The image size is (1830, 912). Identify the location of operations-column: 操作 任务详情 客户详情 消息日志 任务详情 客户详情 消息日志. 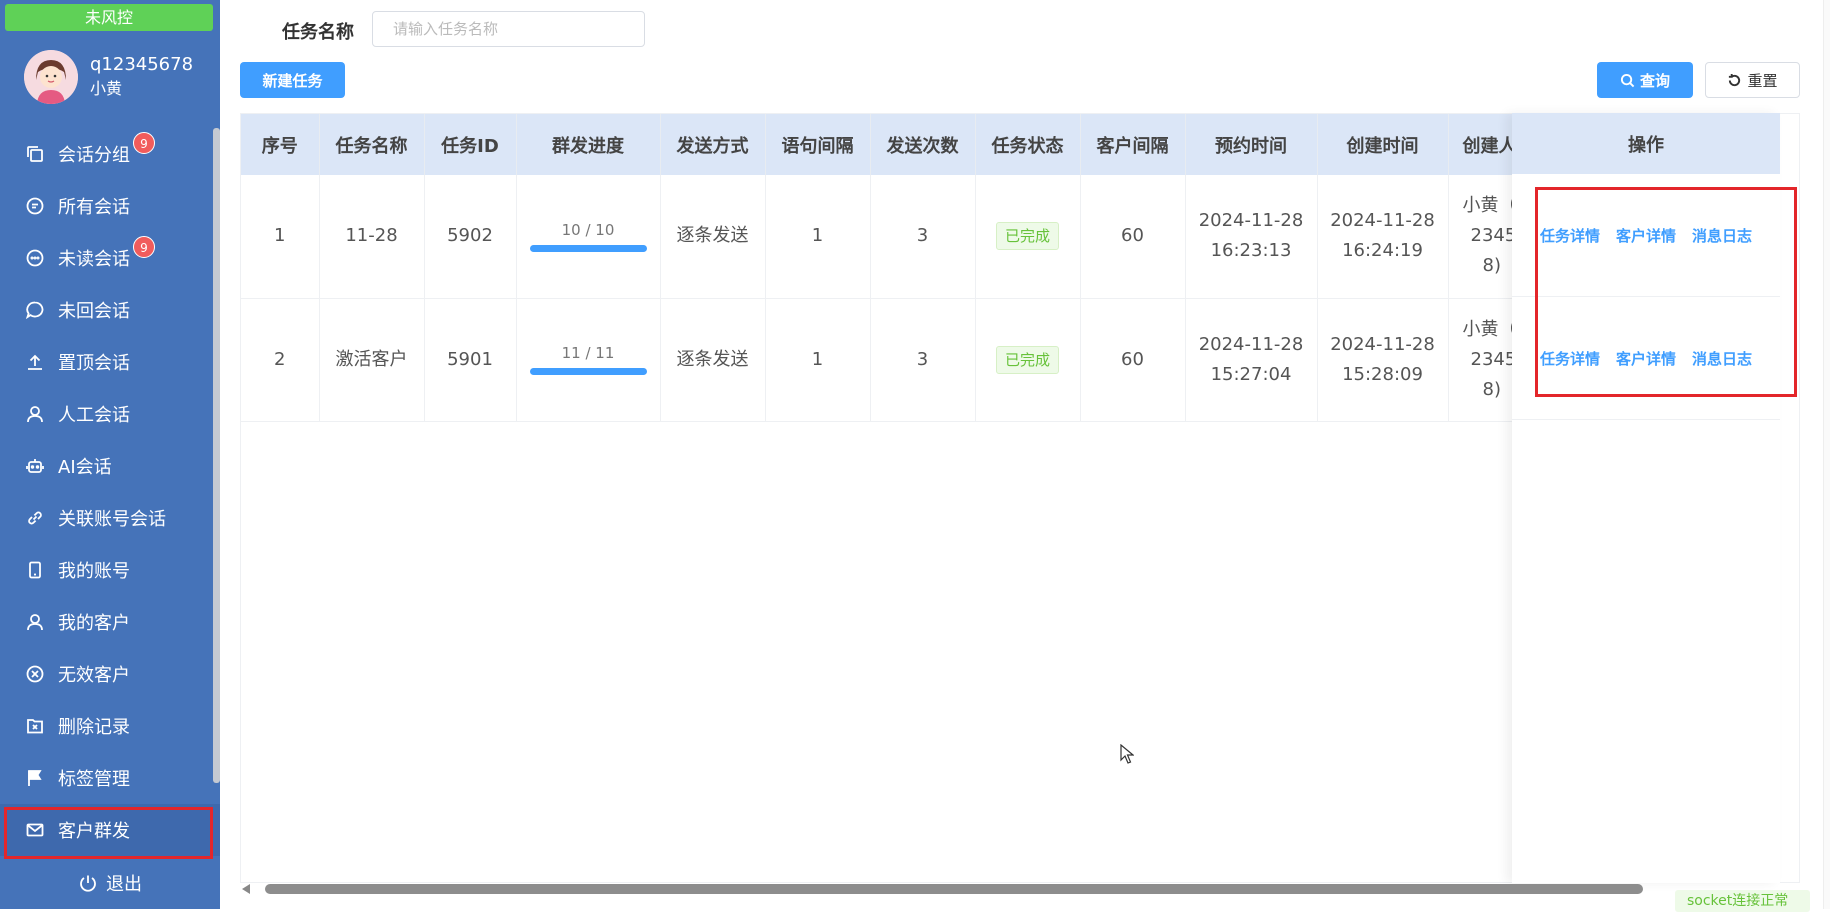
(1646, 498).